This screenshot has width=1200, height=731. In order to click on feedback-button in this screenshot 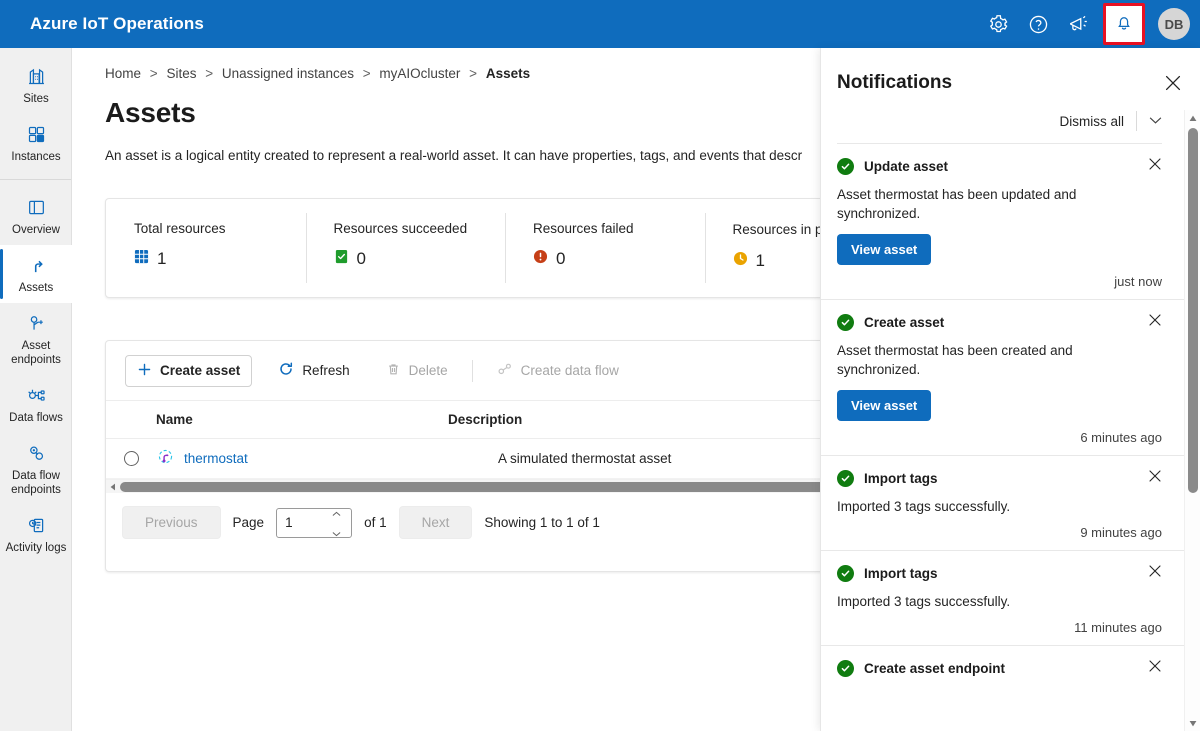, I will do `click(1078, 24)`.